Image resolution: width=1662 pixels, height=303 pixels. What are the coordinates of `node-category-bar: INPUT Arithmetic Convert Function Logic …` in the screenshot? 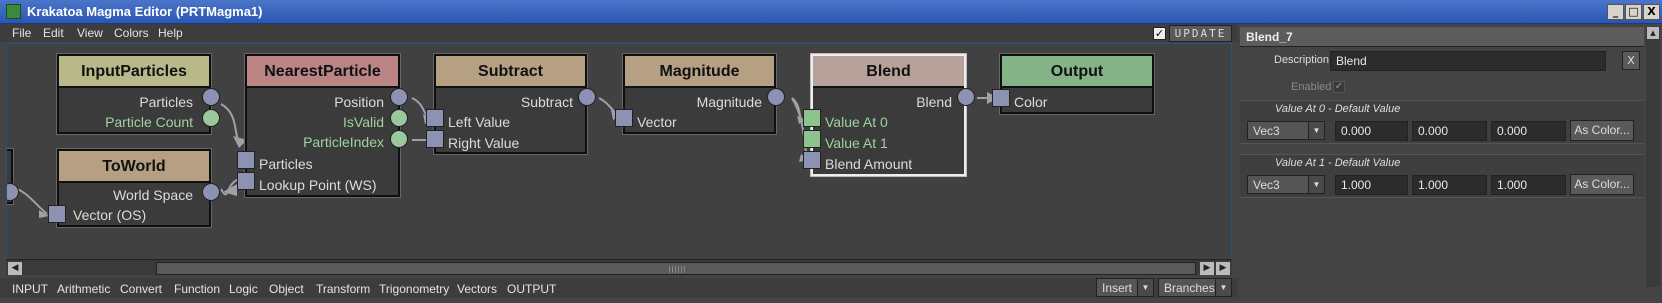 It's located at (619, 288).